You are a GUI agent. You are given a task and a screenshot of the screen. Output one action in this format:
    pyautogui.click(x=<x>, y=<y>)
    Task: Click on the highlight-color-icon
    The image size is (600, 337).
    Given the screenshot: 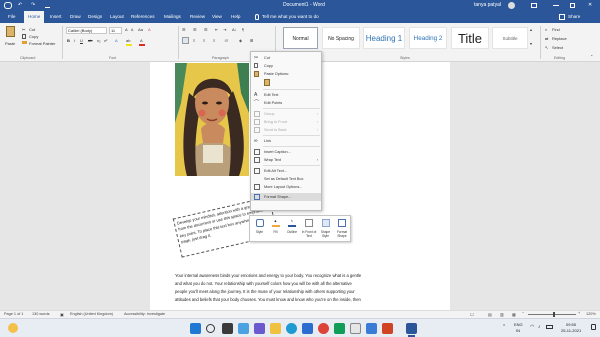 What is the action you would take?
    pyautogui.click(x=129, y=45)
    